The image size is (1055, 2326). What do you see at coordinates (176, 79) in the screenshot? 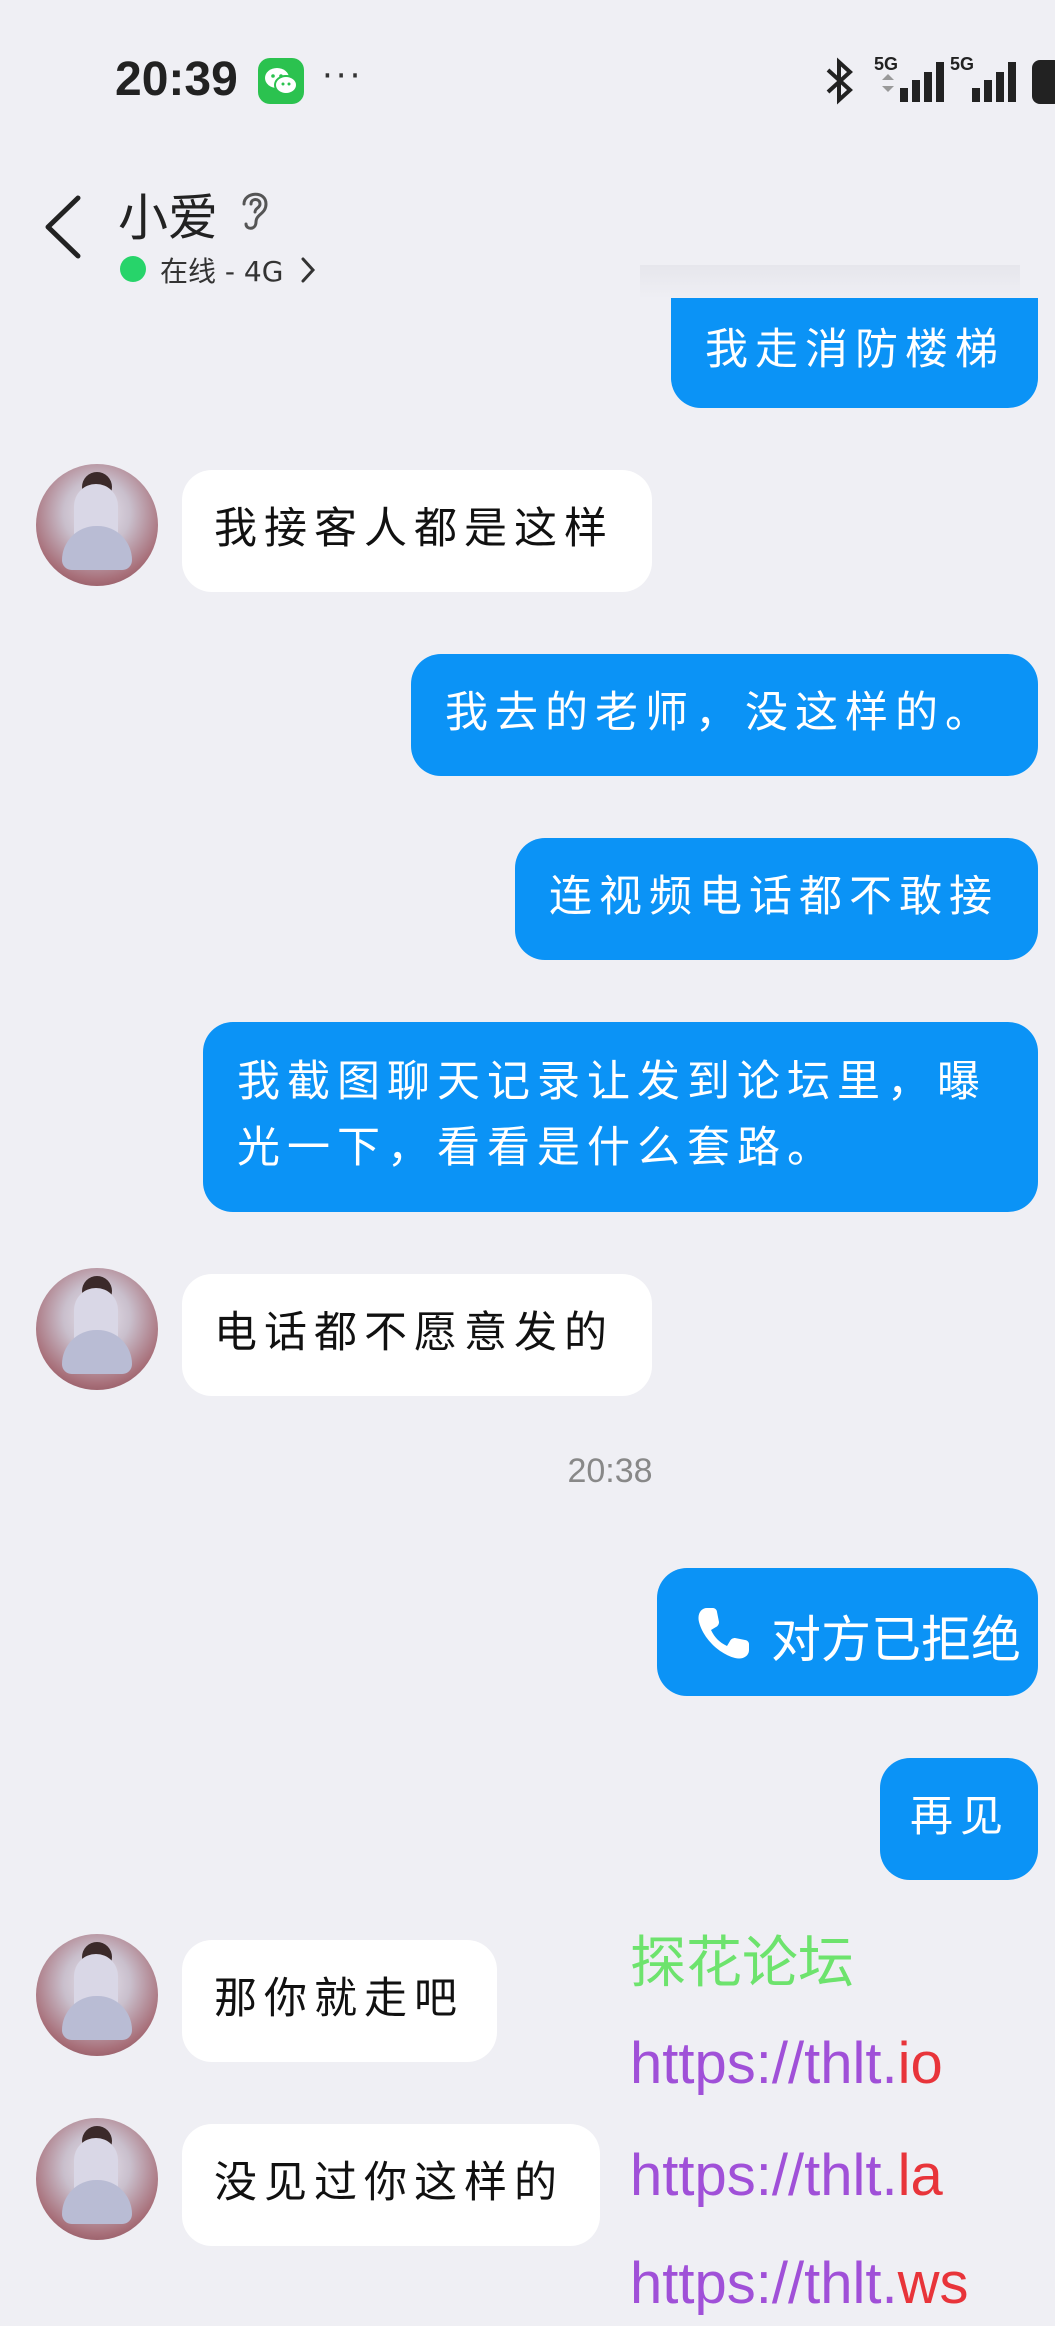
I see `status-time: 20:39` at bounding box center [176, 79].